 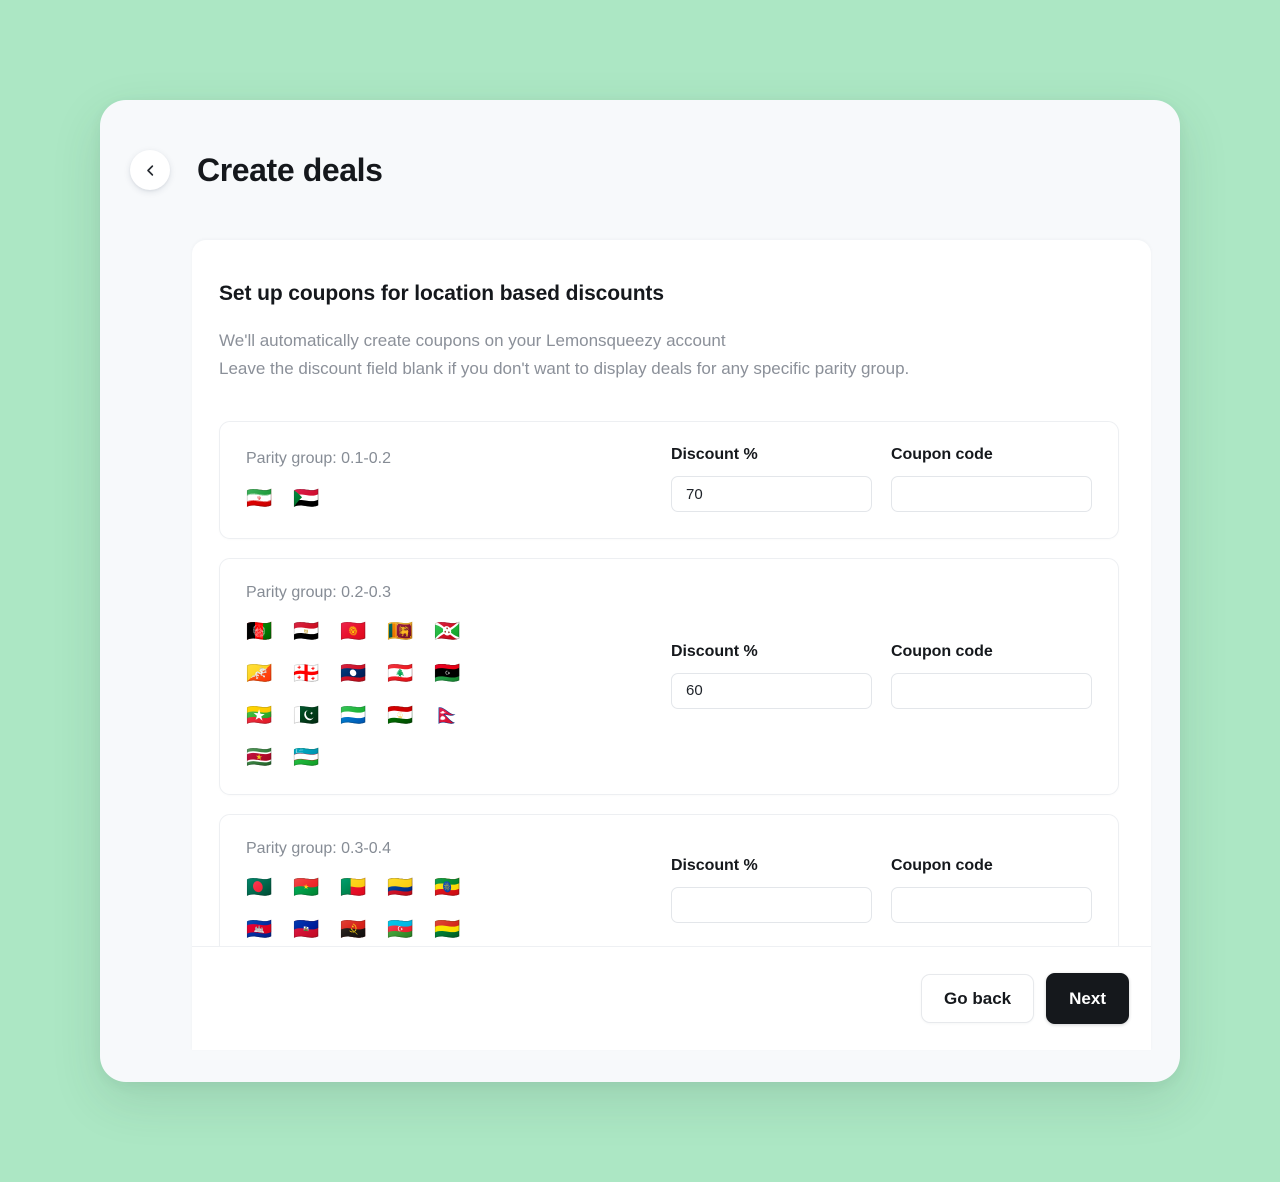 I want to click on suriname-flag: 🇸🇷, so click(x=259, y=757).